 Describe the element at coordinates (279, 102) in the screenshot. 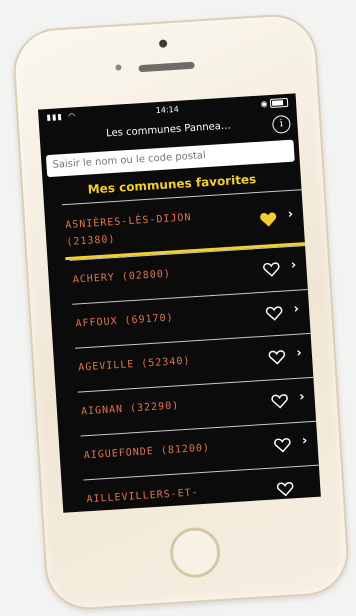

I see `battery-icon` at that location.